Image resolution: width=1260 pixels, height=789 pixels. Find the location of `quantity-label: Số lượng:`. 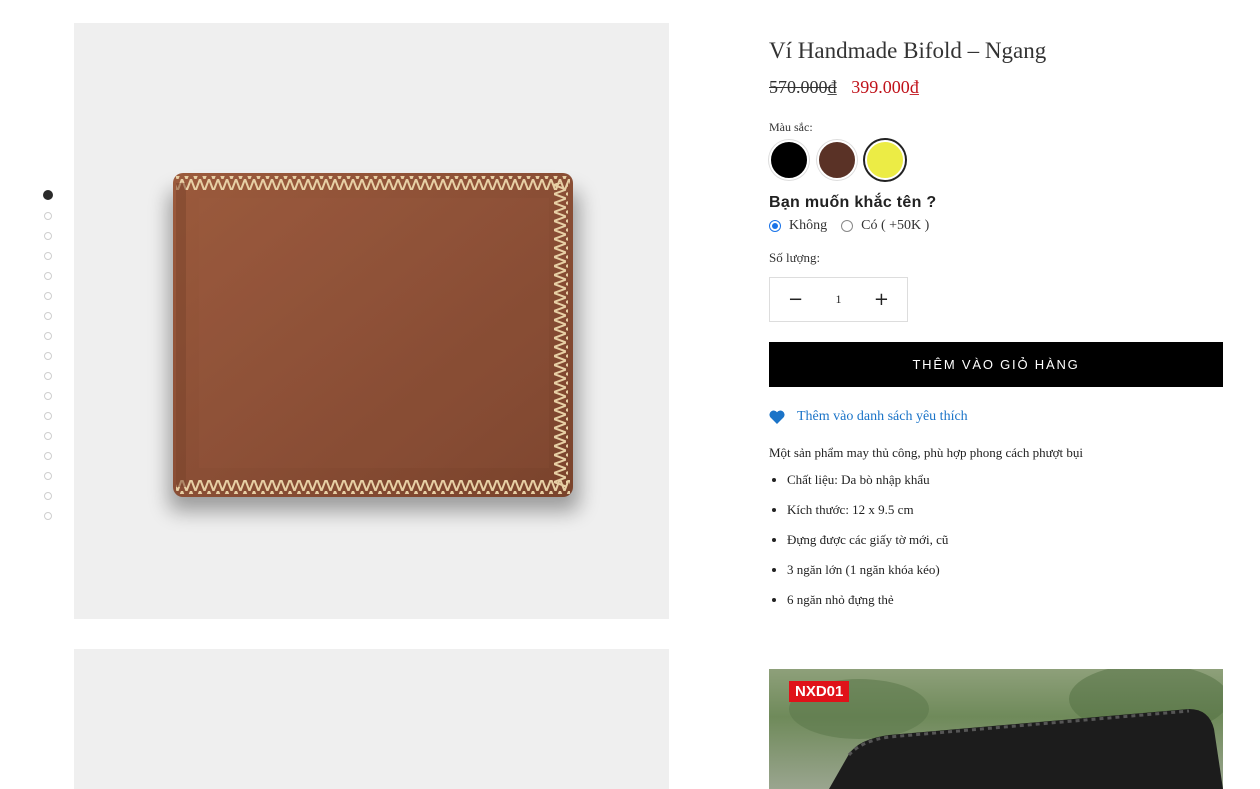

quantity-label: Số lượng: is located at coordinates (795, 257).